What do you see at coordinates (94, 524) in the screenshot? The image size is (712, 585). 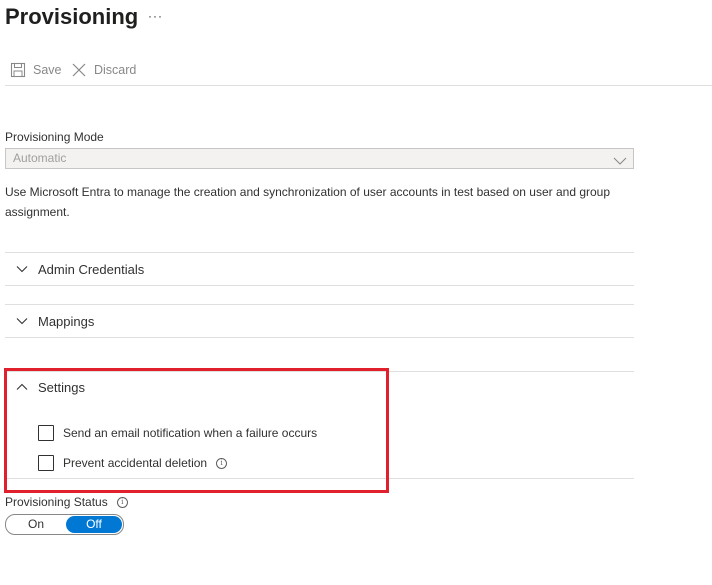 I see `toggle-off-option: Off` at bounding box center [94, 524].